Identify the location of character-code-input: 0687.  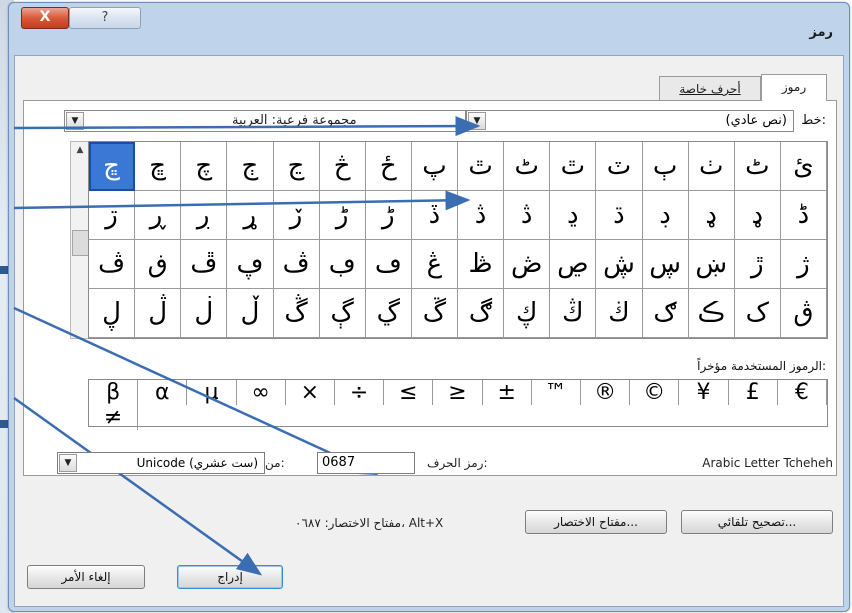
(366, 463).